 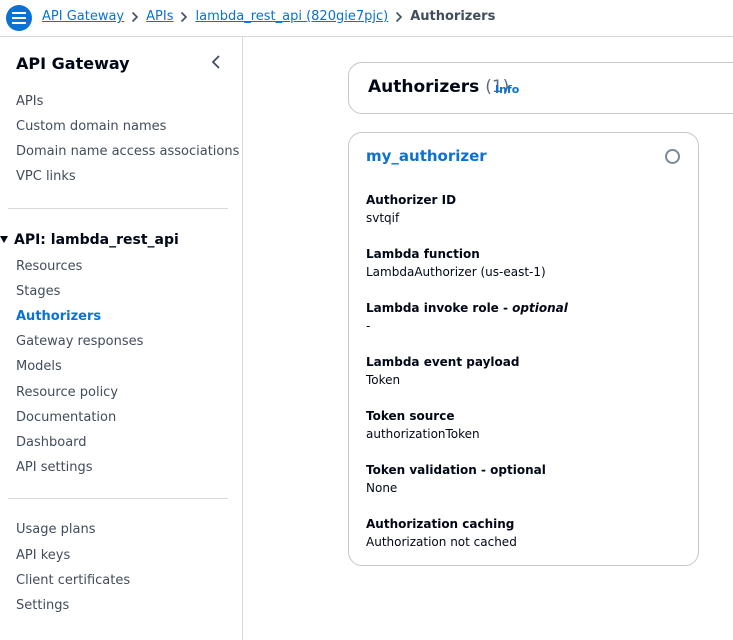 I want to click on sidebar-item-authorizers: Authorizers, so click(x=58, y=316).